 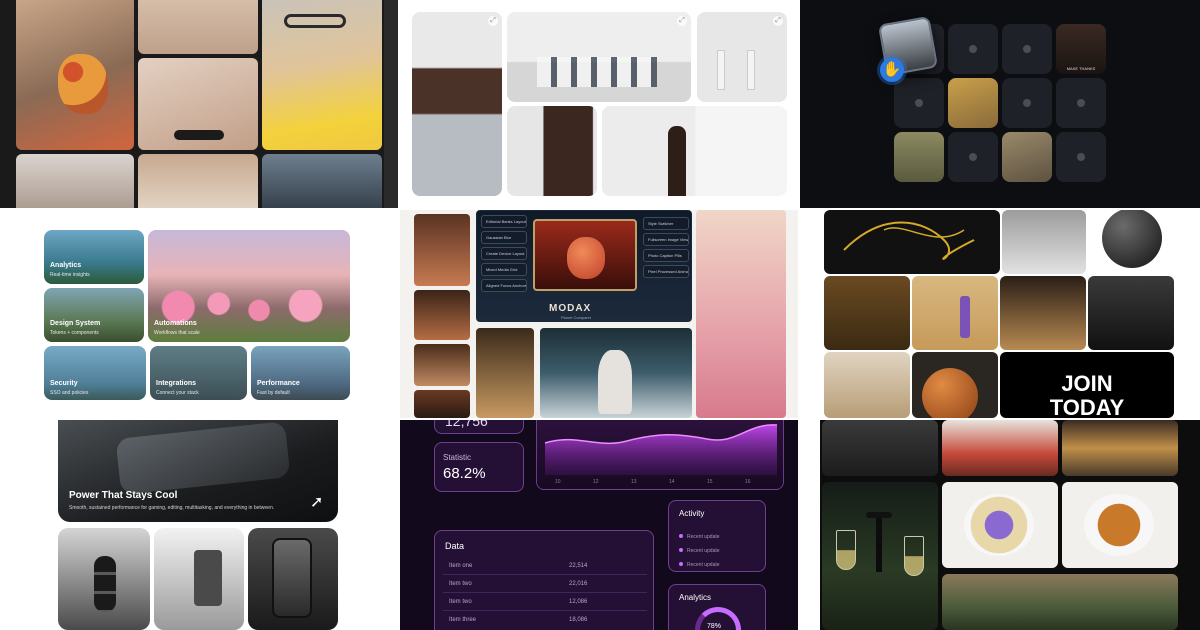 I want to click on control-pill: Fullscreen Image Viewer, so click(x=666, y=239).